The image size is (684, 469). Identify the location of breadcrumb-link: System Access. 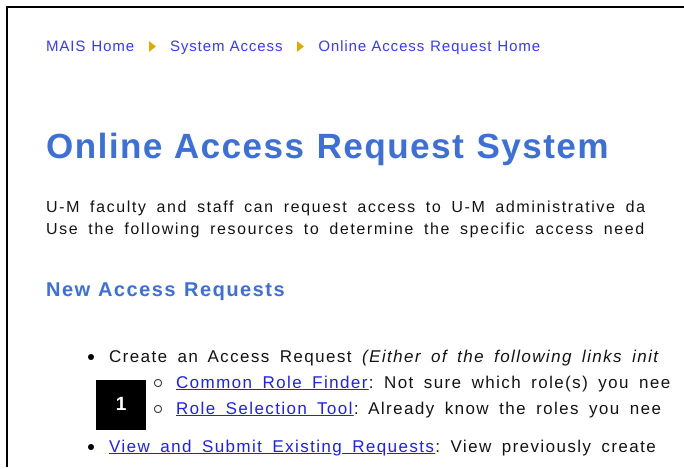
(227, 46).